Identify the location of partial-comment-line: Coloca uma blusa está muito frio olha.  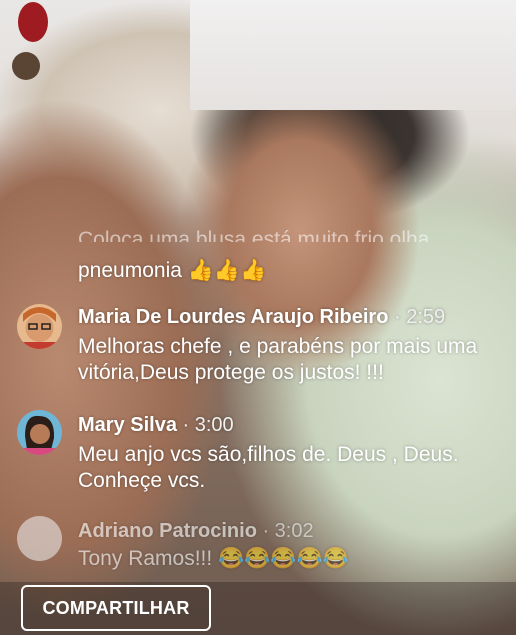
(254, 235).